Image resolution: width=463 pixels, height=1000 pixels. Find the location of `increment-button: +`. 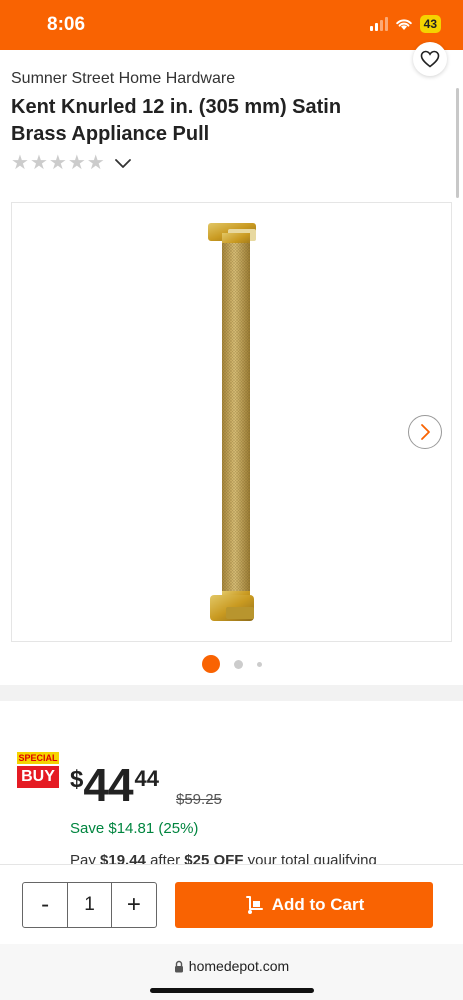

increment-button: + is located at coordinates (134, 905).